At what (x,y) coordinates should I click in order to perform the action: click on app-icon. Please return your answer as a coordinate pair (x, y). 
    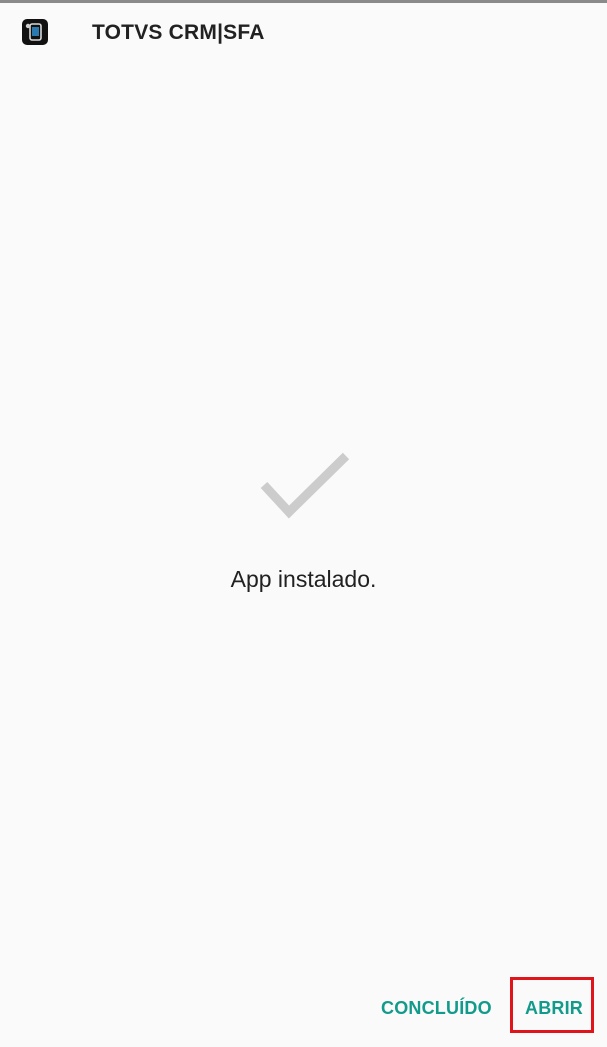
    Looking at the image, I should click on (35, 32).